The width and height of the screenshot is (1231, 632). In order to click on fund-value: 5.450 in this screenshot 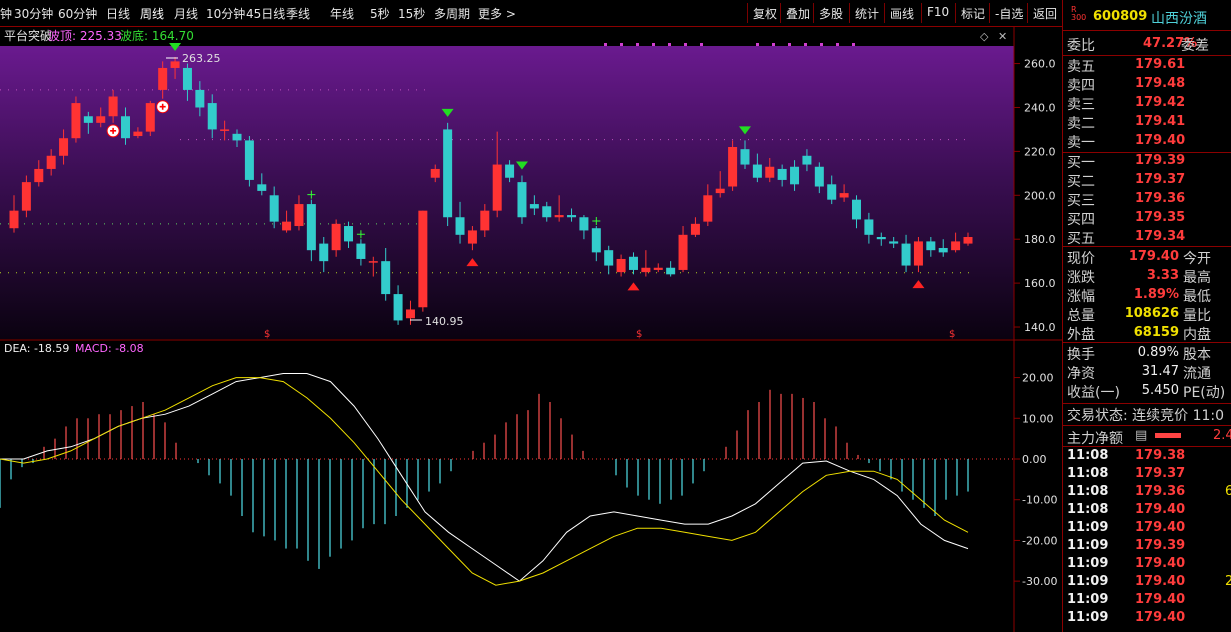, I will do `click(1160, 390)`.